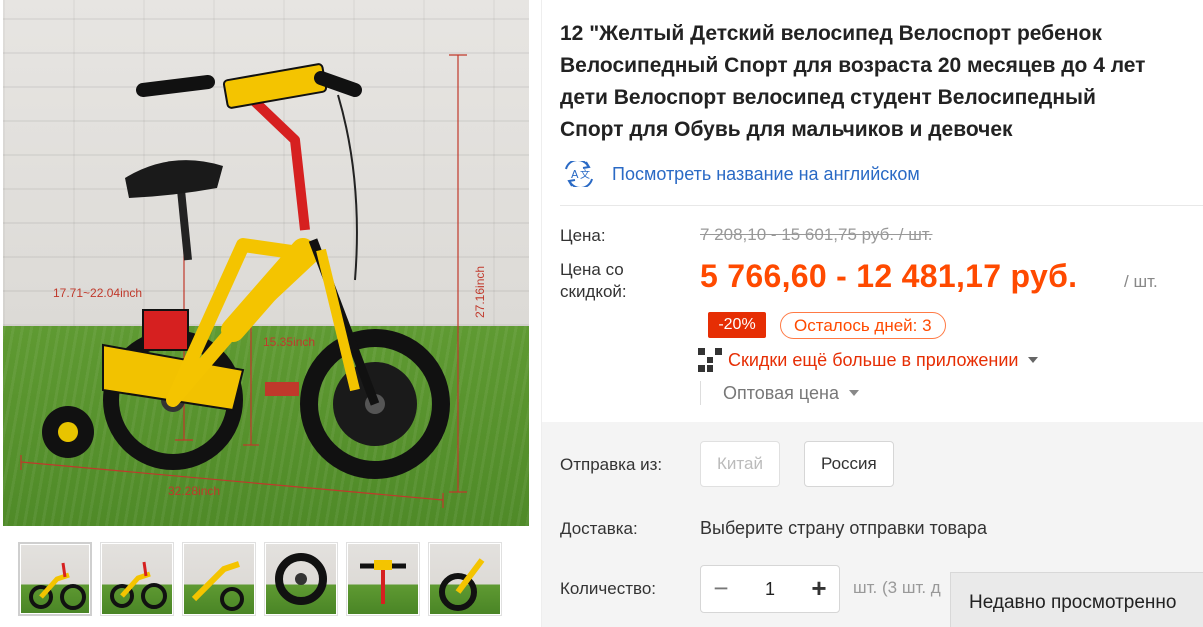 The width and height of the screenshot is (1203, 627). Describe the element at coordinates (1141, 281) in the screenshot. I see `price-unit: / шт.` at that location.